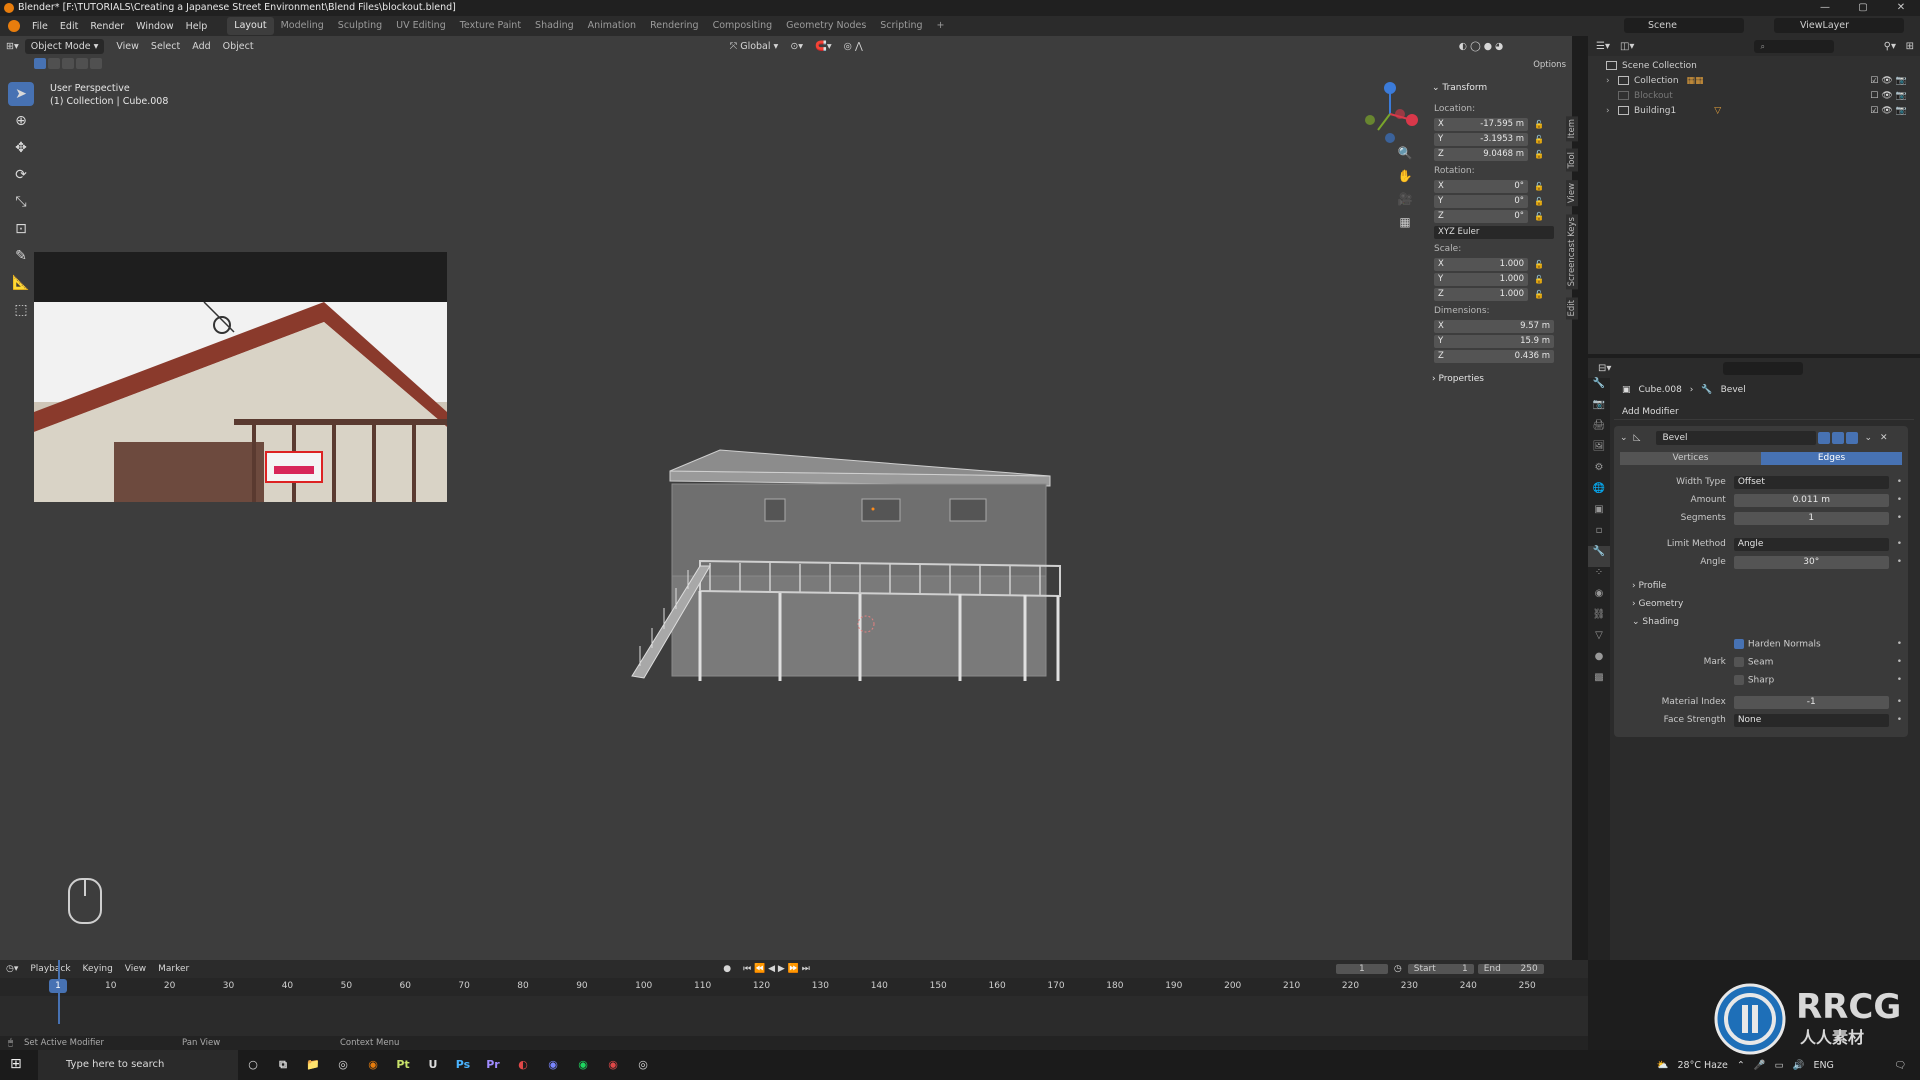 This screenshot has width=1920, height=1080. What do you see at coordinates (1405, 203) in the screenshot?
I see `camera-view-icon: 🎥` at bounding box center [1405, 203].